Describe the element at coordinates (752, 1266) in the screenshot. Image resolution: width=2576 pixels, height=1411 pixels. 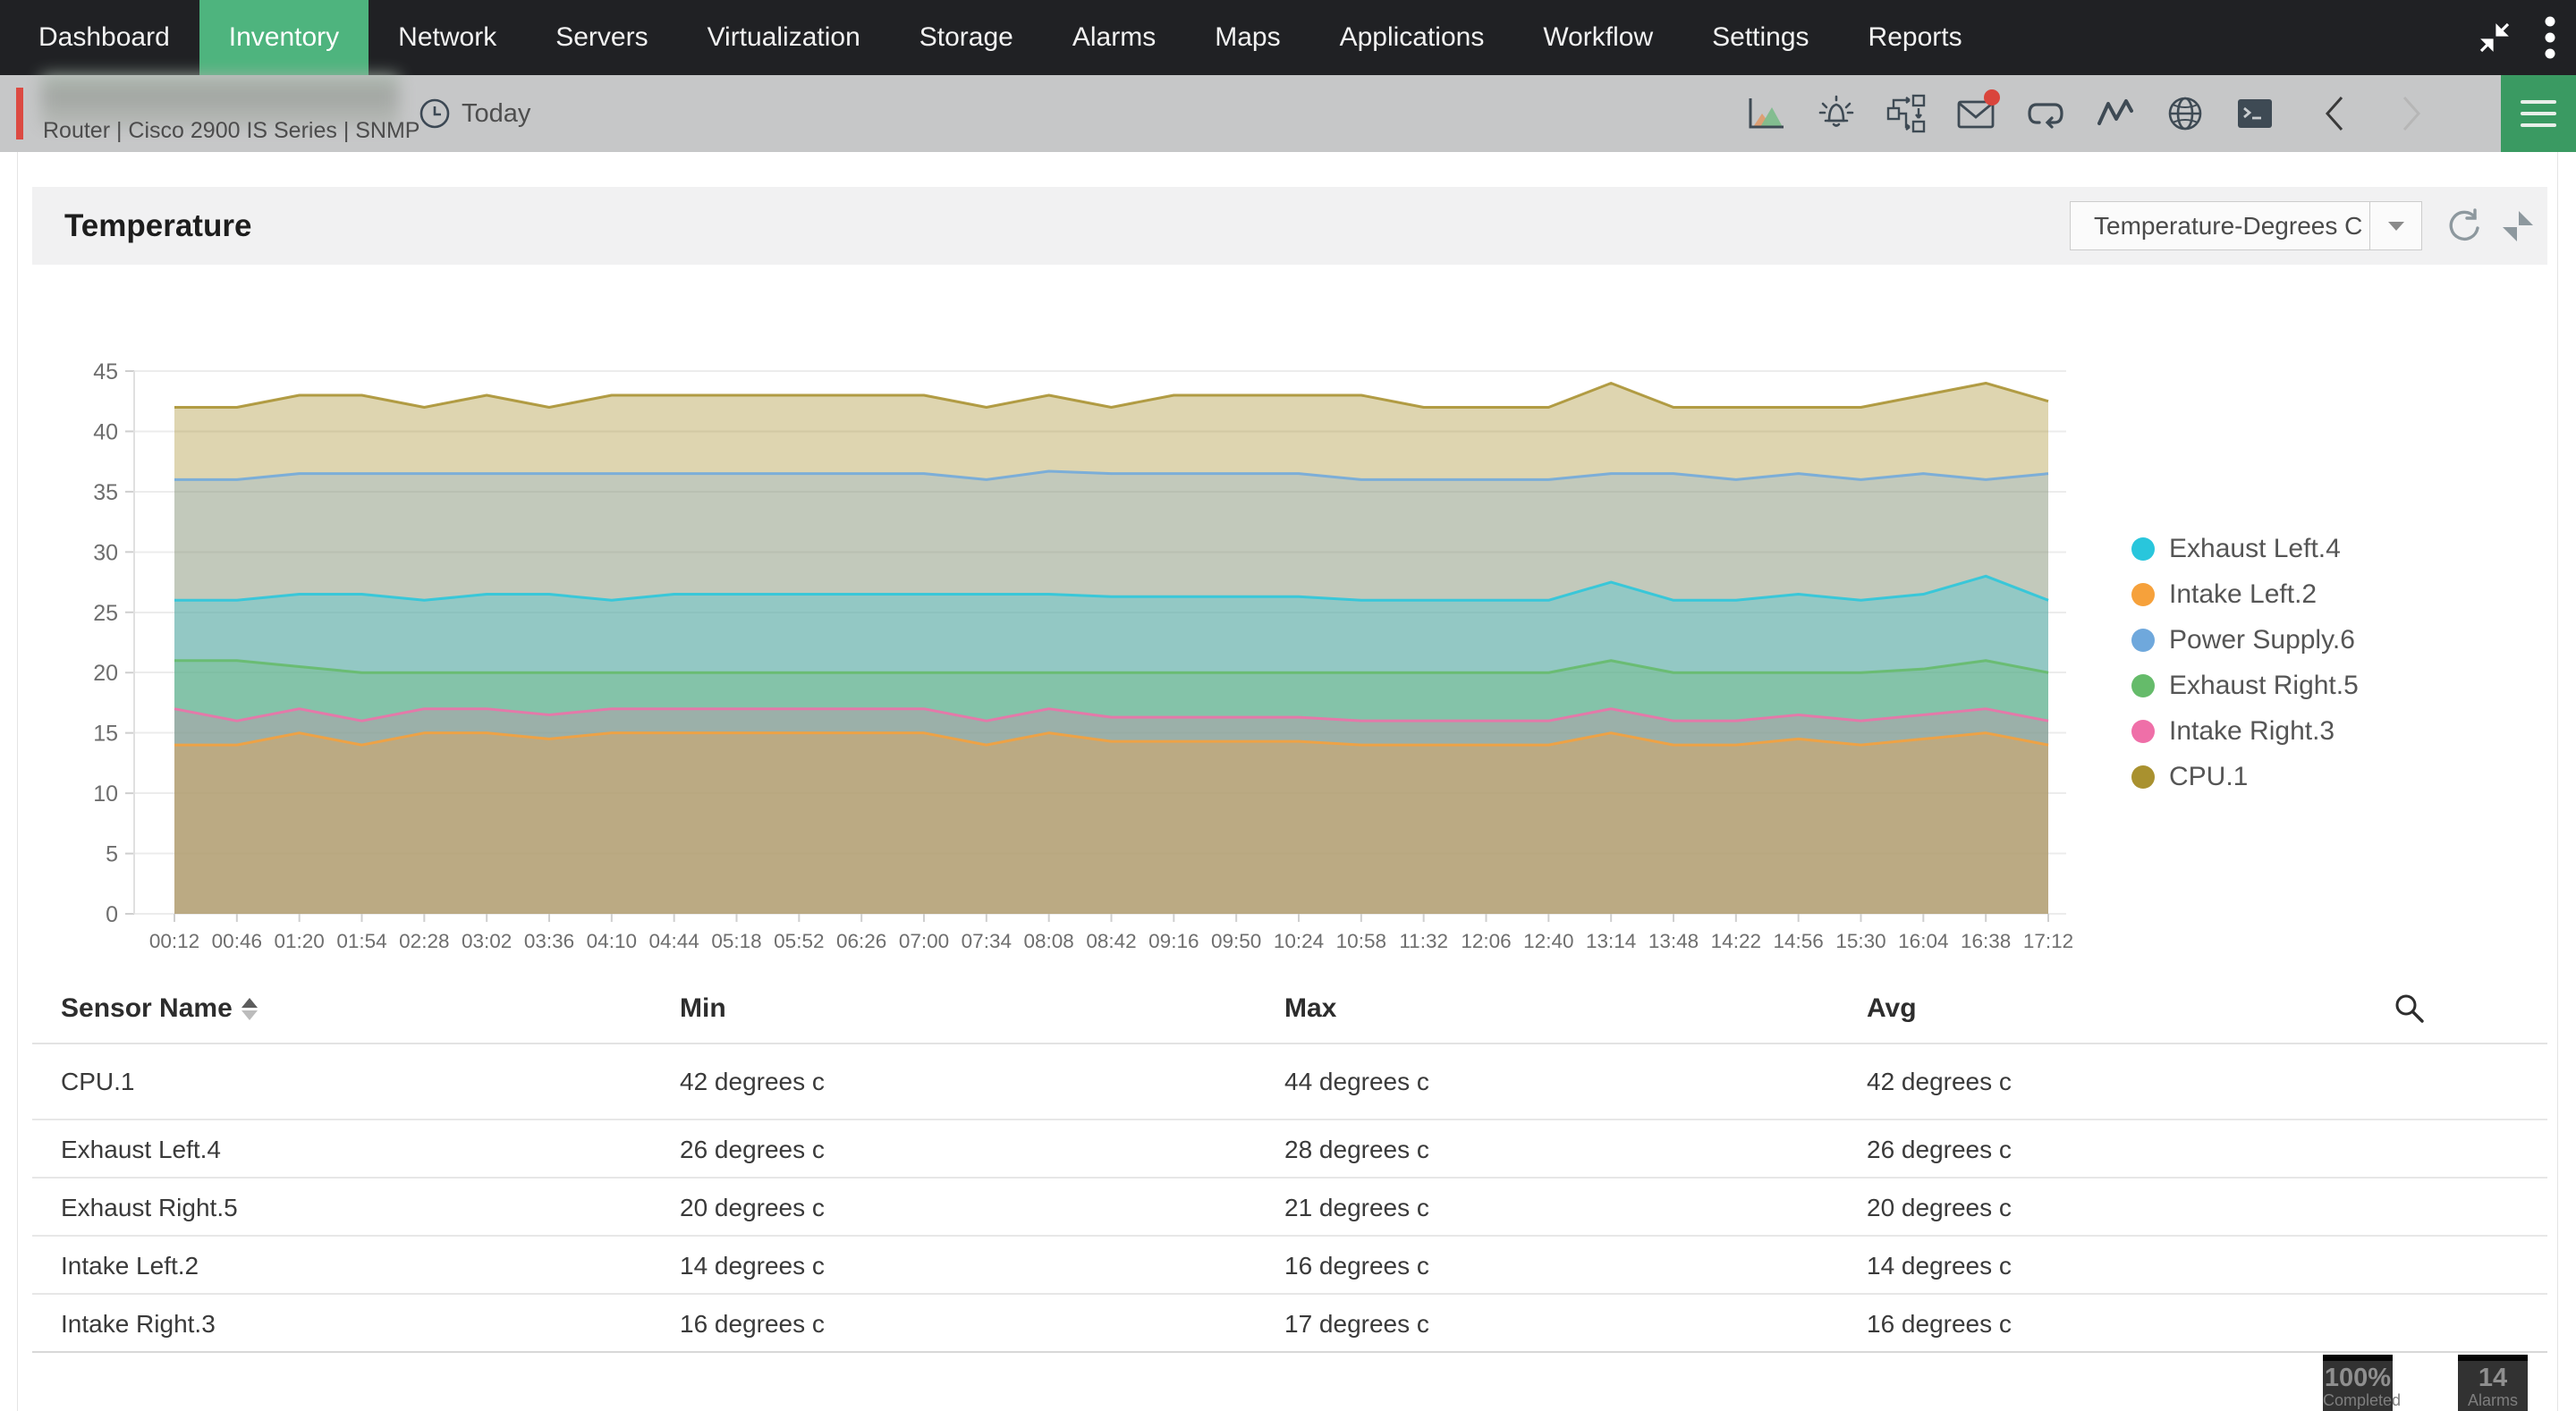
I see `table-cell: 14 degrees c` at that location.